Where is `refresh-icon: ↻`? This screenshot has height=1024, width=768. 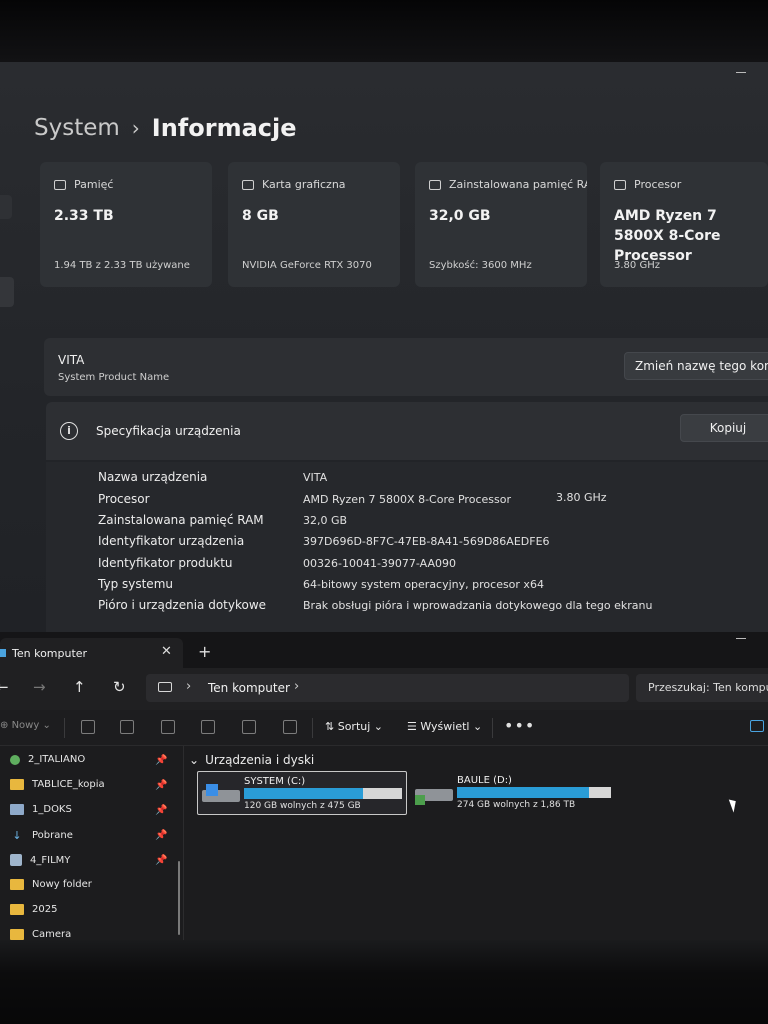 refresh-icon: ↻ is located at coordinates (119, 687).